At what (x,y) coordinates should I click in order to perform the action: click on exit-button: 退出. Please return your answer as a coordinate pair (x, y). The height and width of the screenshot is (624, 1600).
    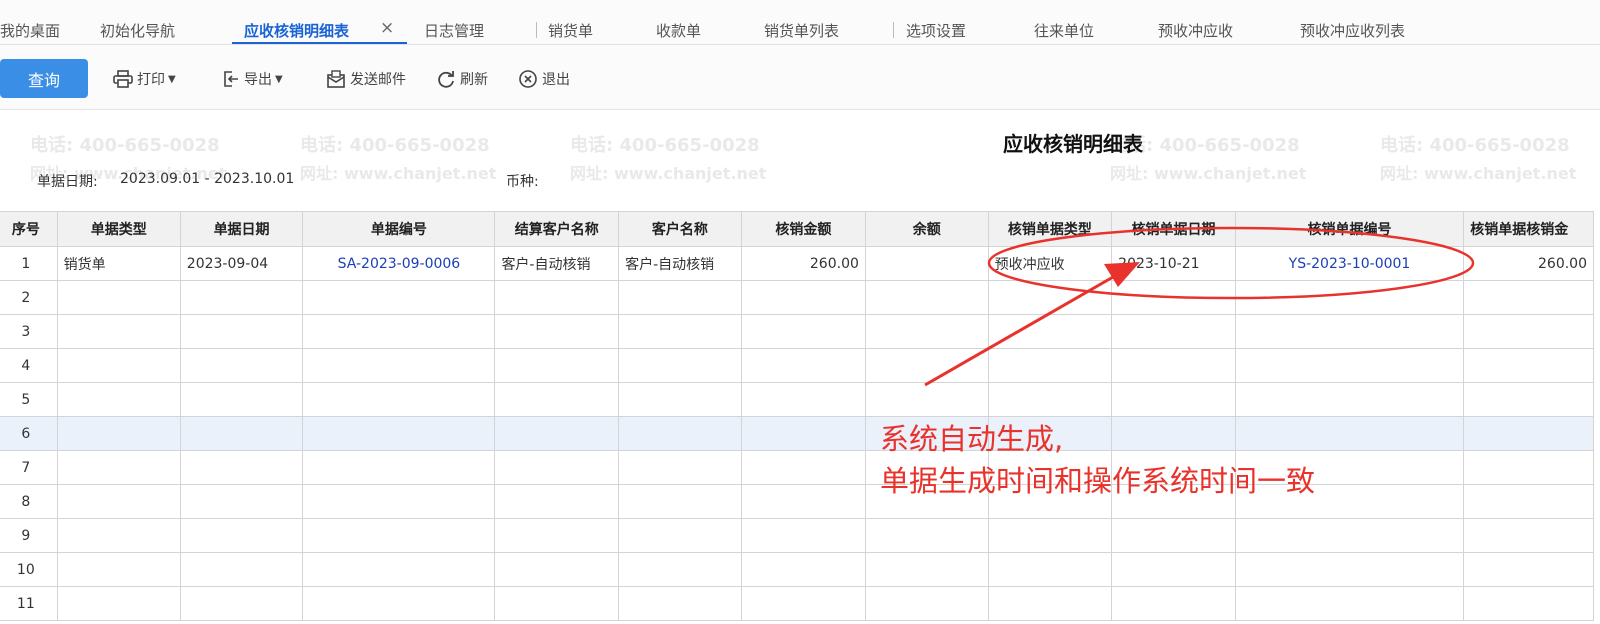
    Looking at the image, I should click on (544, 79).